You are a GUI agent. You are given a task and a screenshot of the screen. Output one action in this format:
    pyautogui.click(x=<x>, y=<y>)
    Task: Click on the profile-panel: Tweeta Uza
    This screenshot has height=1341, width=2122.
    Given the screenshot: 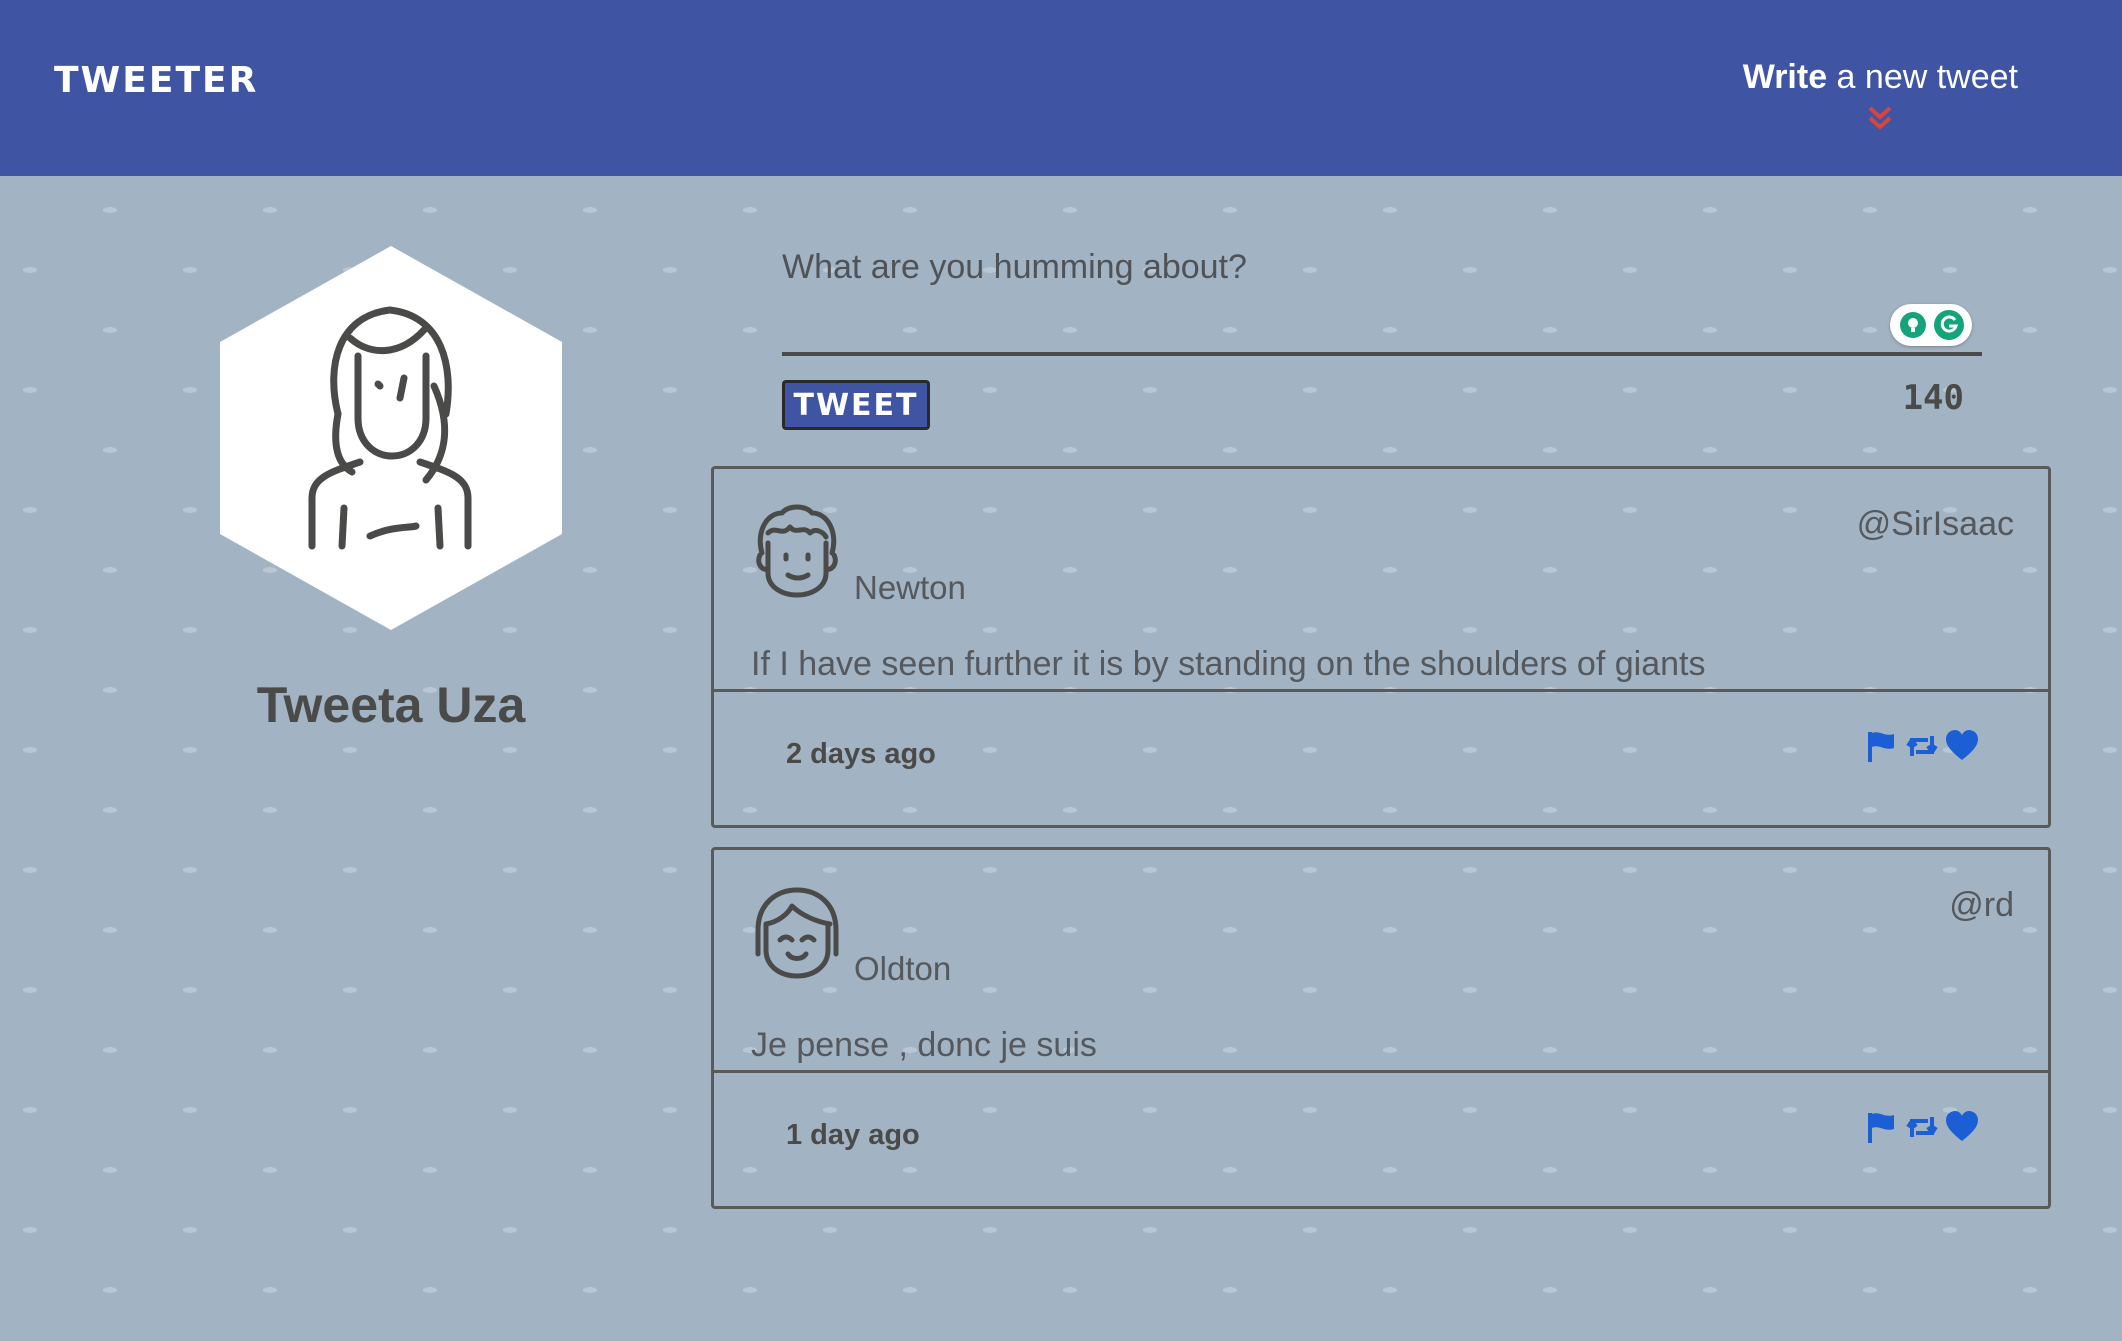 What is the action you would take?
    pyautogui.click(x=391, y=489)
    